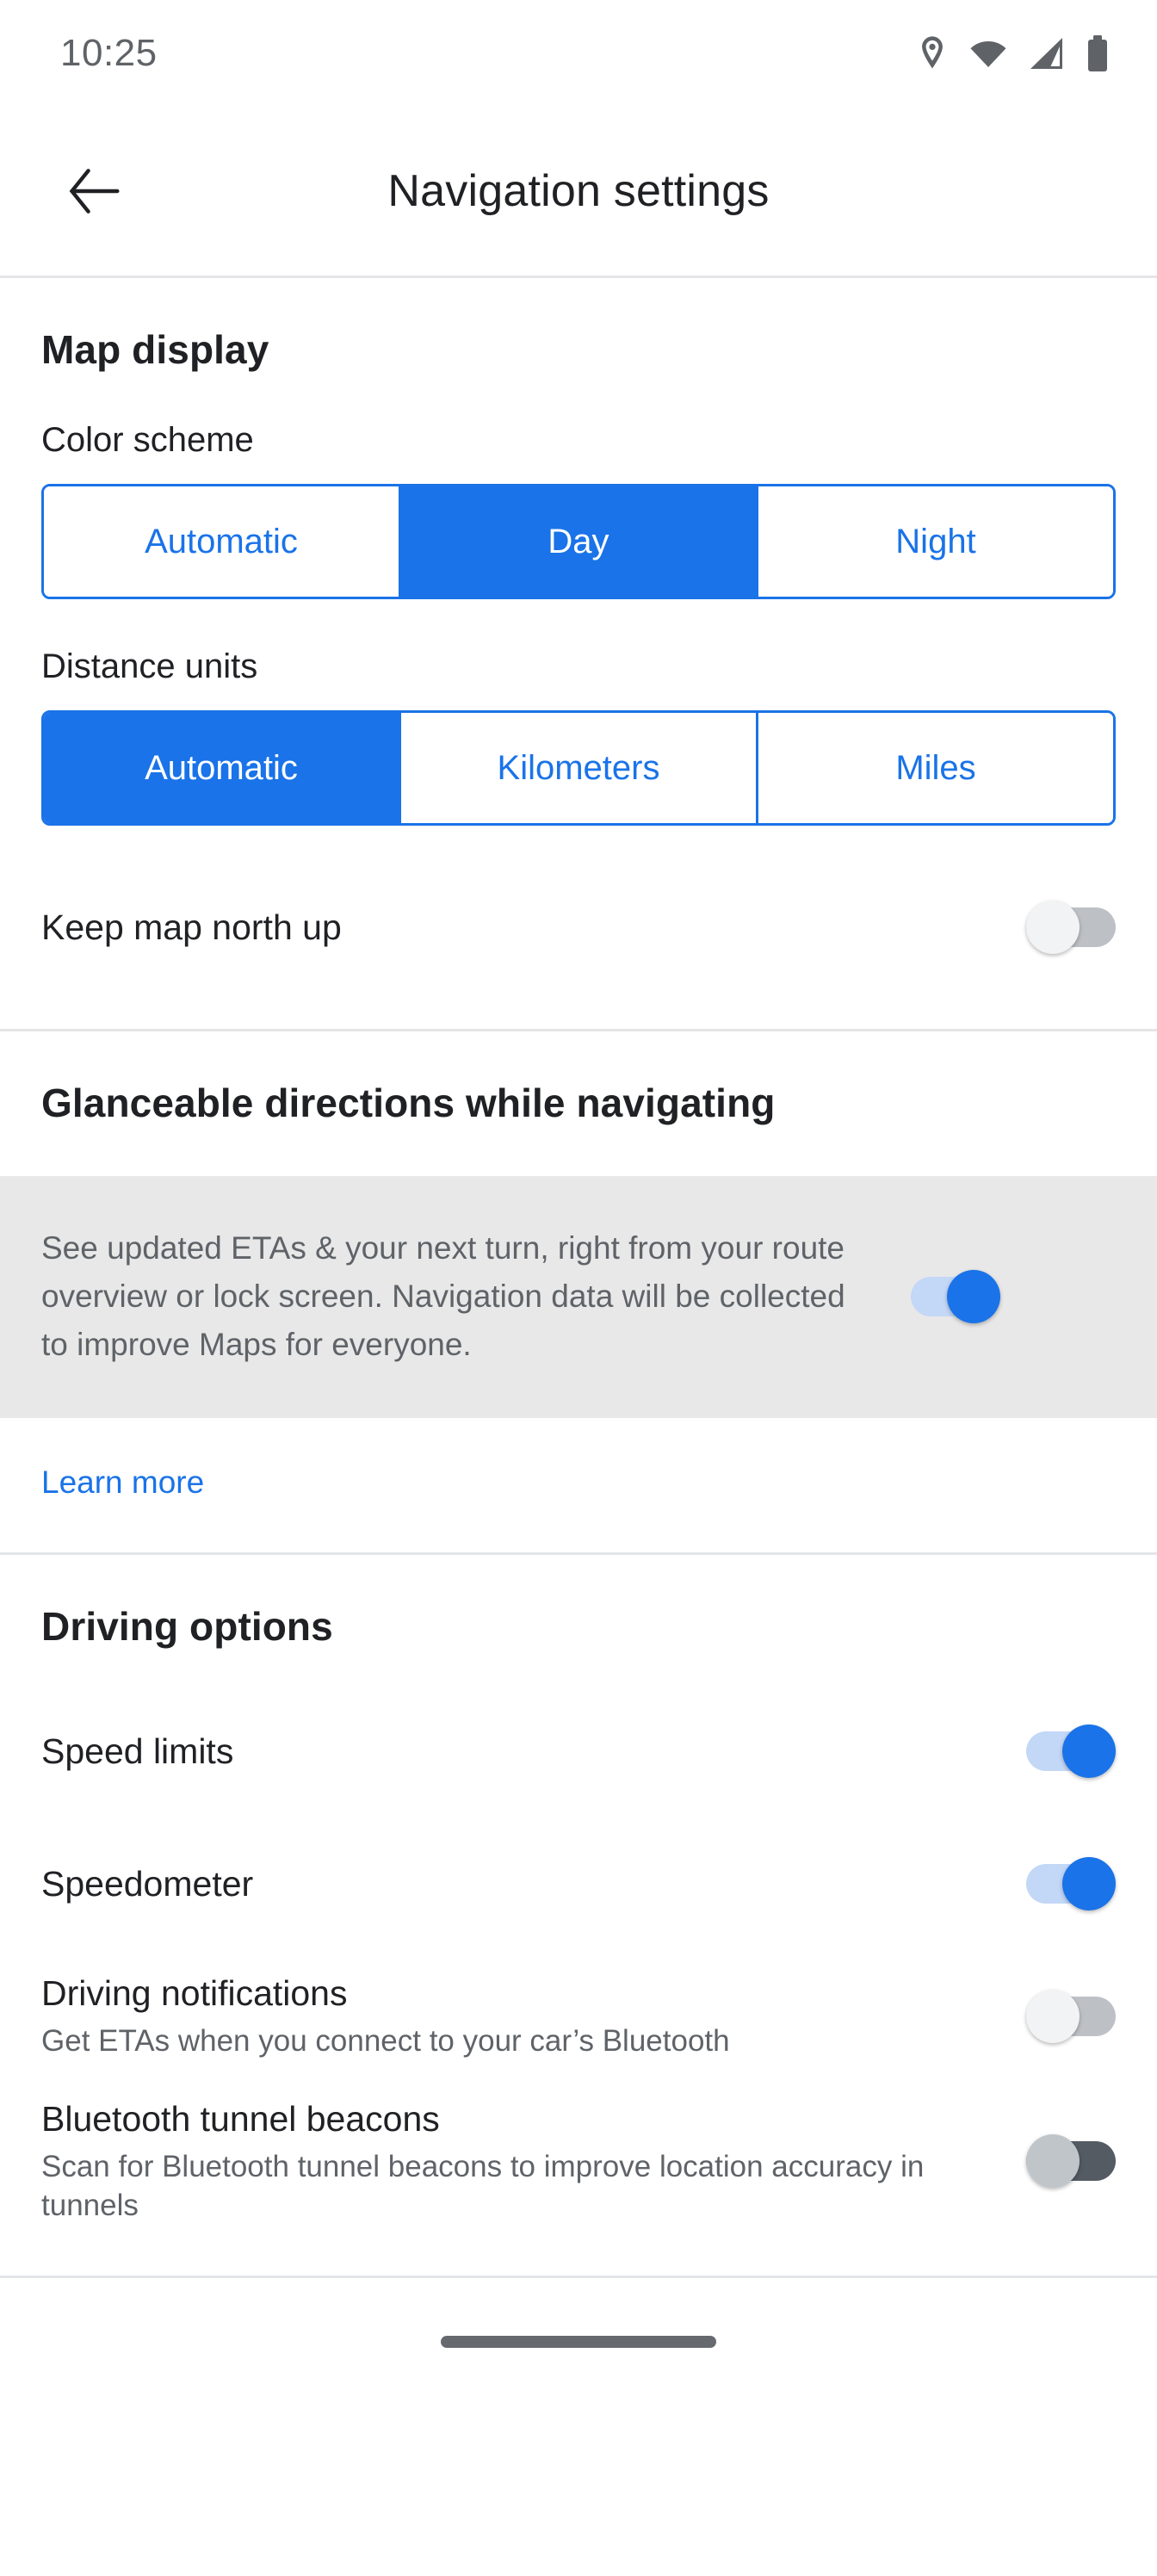  Describe the element at coordinates (147, 440) in the screenshot. I see `field-label-color-scheme: Color scheme` at that location.